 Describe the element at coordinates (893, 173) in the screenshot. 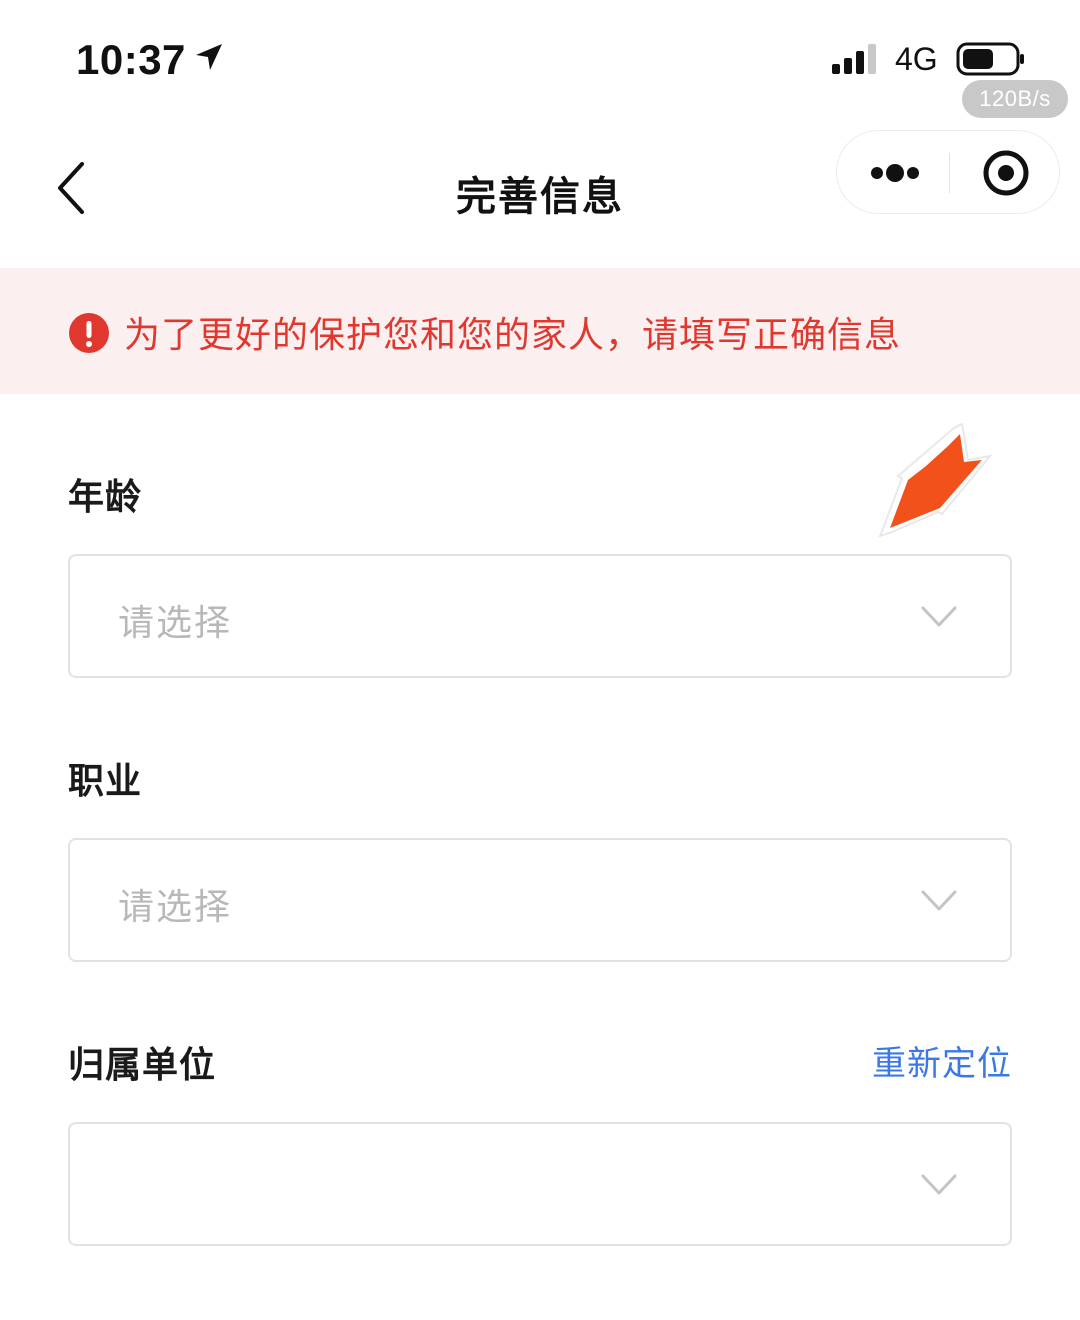

I see `more-dots-icon` at that location.